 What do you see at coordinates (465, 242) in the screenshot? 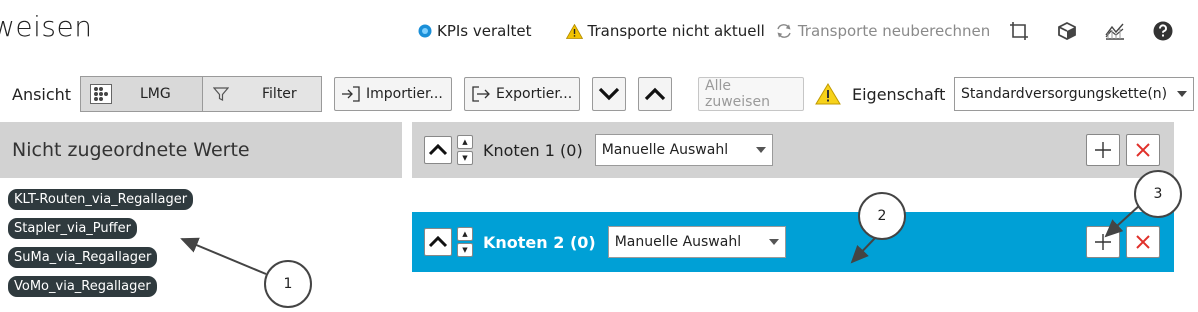
I see `node-2-order-spinner: ▲ ▼` at bounding box center [465, 242].